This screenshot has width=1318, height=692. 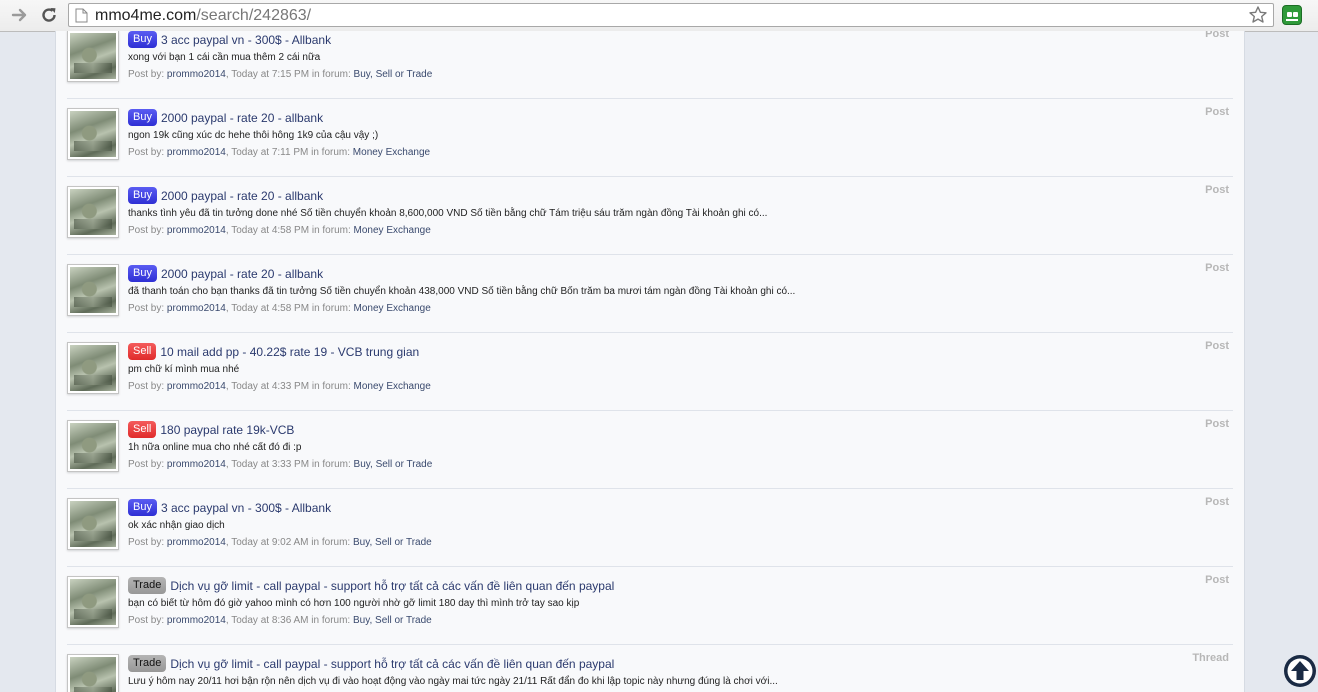 What do you see at coordinates (147, 663) in the screenshot?
I see `prefix-badge: Trade` at bounding box center [147, 663].